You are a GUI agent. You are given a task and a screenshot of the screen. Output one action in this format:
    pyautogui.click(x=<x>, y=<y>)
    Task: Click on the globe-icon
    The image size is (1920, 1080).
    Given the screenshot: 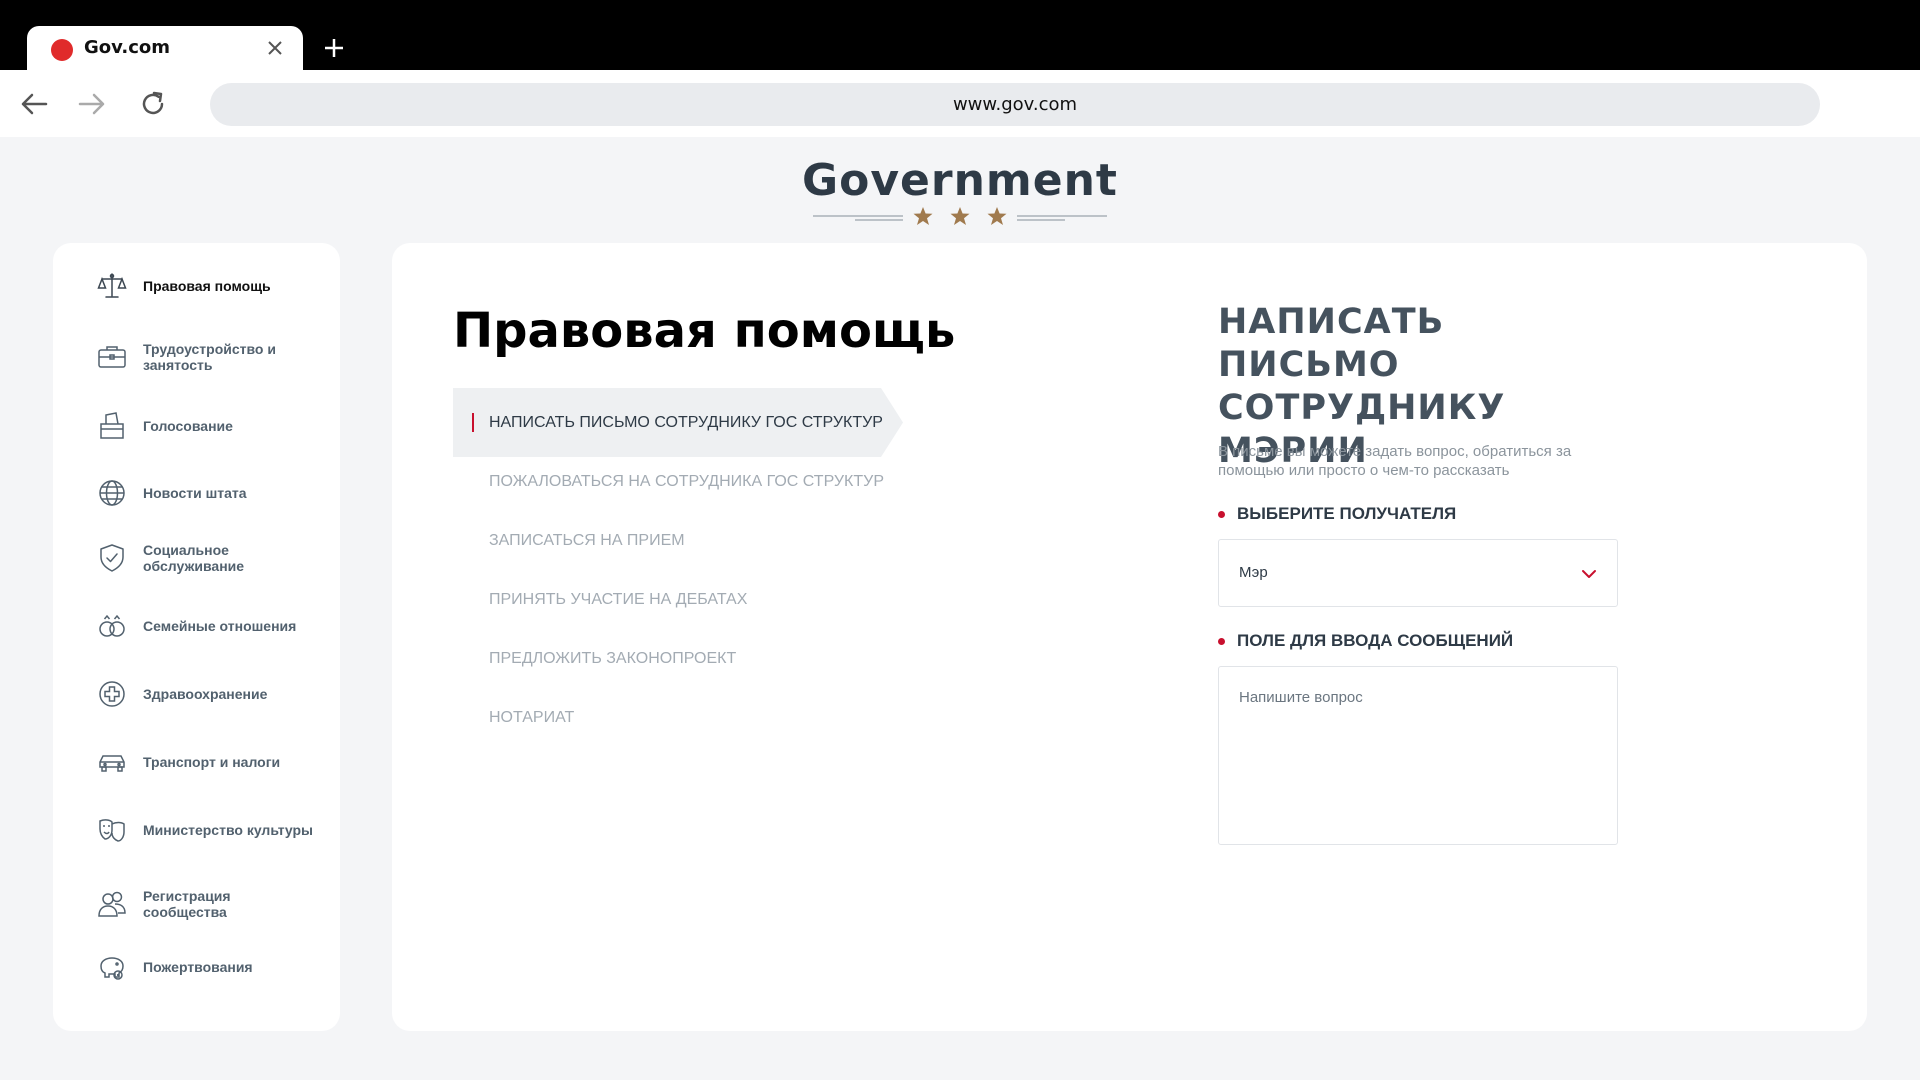 What is the action you would take?
    pyautogui.click(x=112, y=493)
    